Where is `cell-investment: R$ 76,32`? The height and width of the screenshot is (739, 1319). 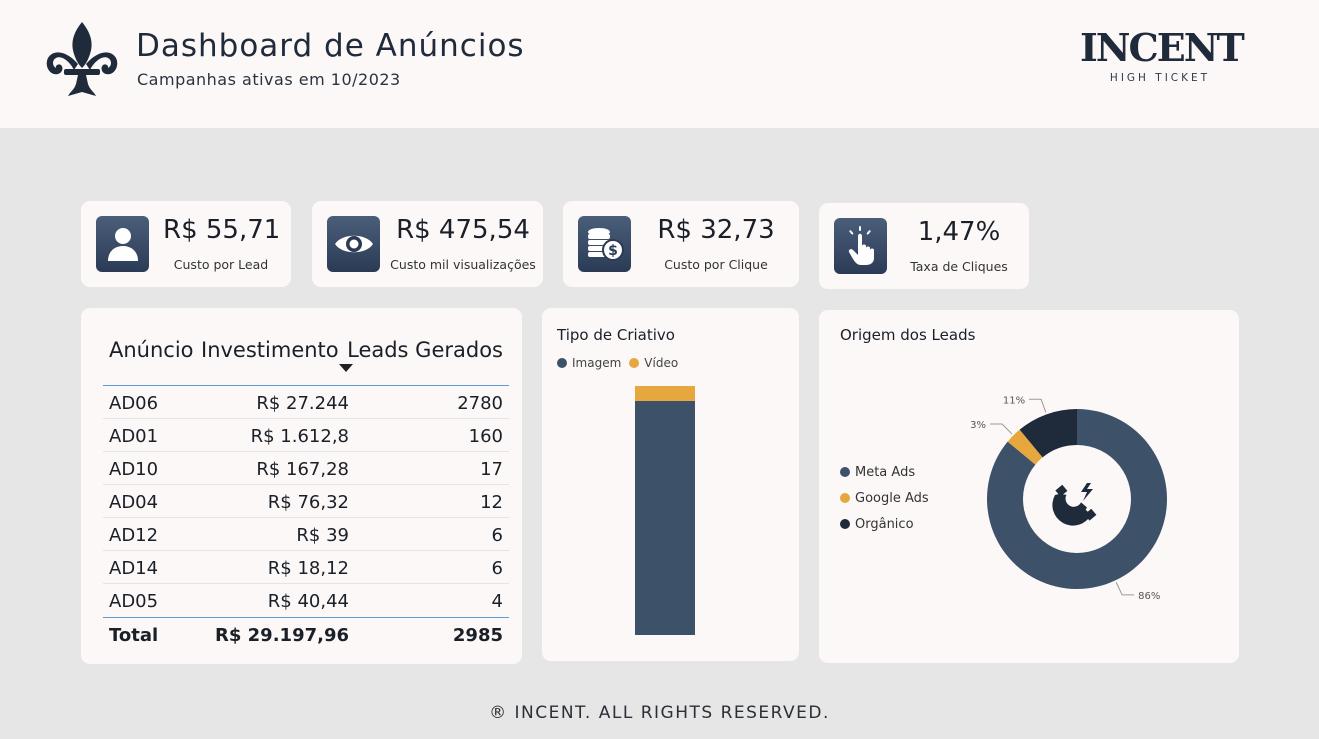
cell-investment: R$ 76,32 is located at coordinates (308, 502).